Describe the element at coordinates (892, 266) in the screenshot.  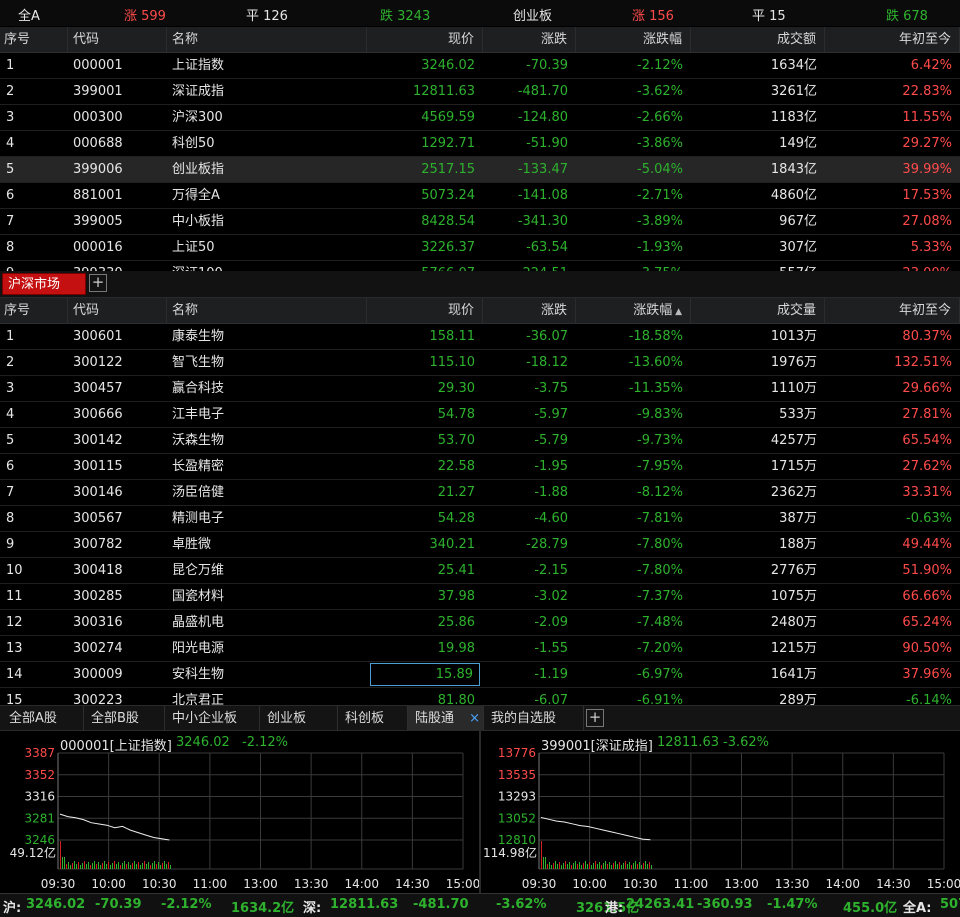
I see `table-cell: 23.00%` at that location.